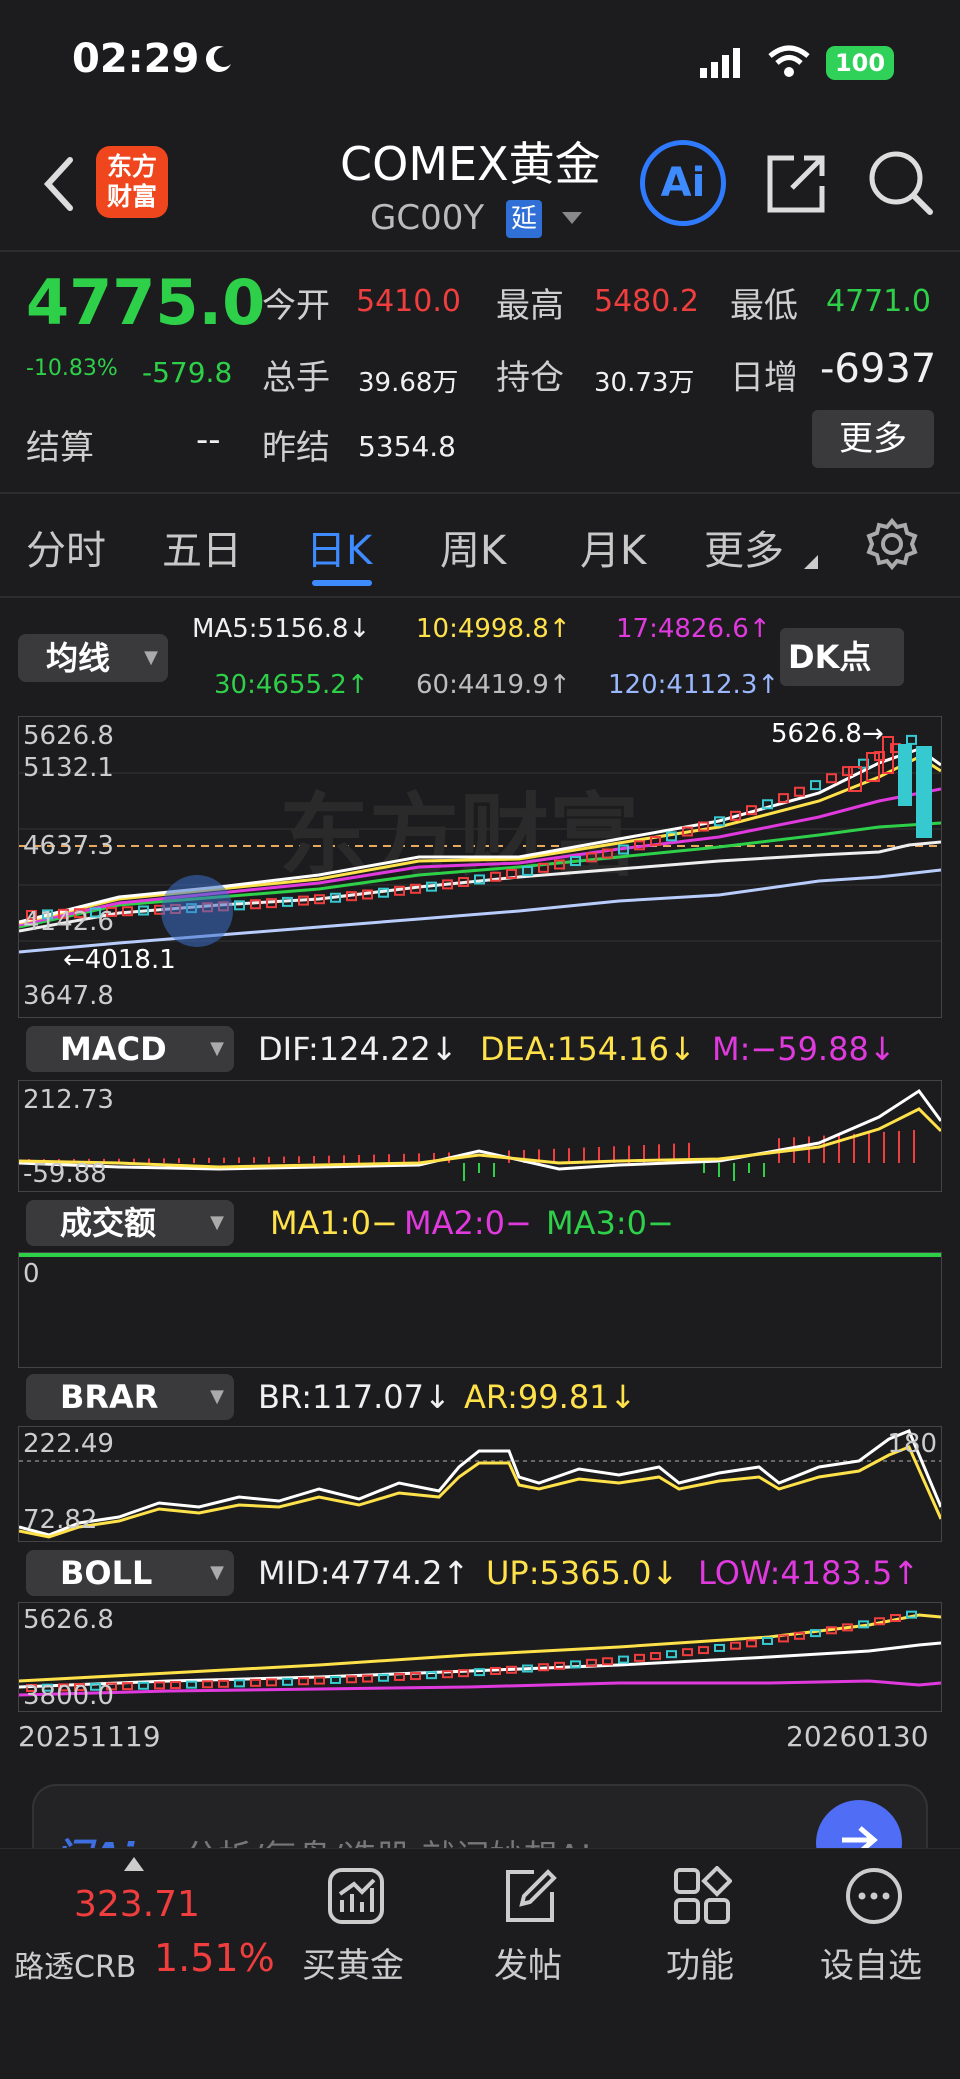 This screenshot has width=960, height=2079. I want to click on nav-post: 发帖, so click(528, 1962).